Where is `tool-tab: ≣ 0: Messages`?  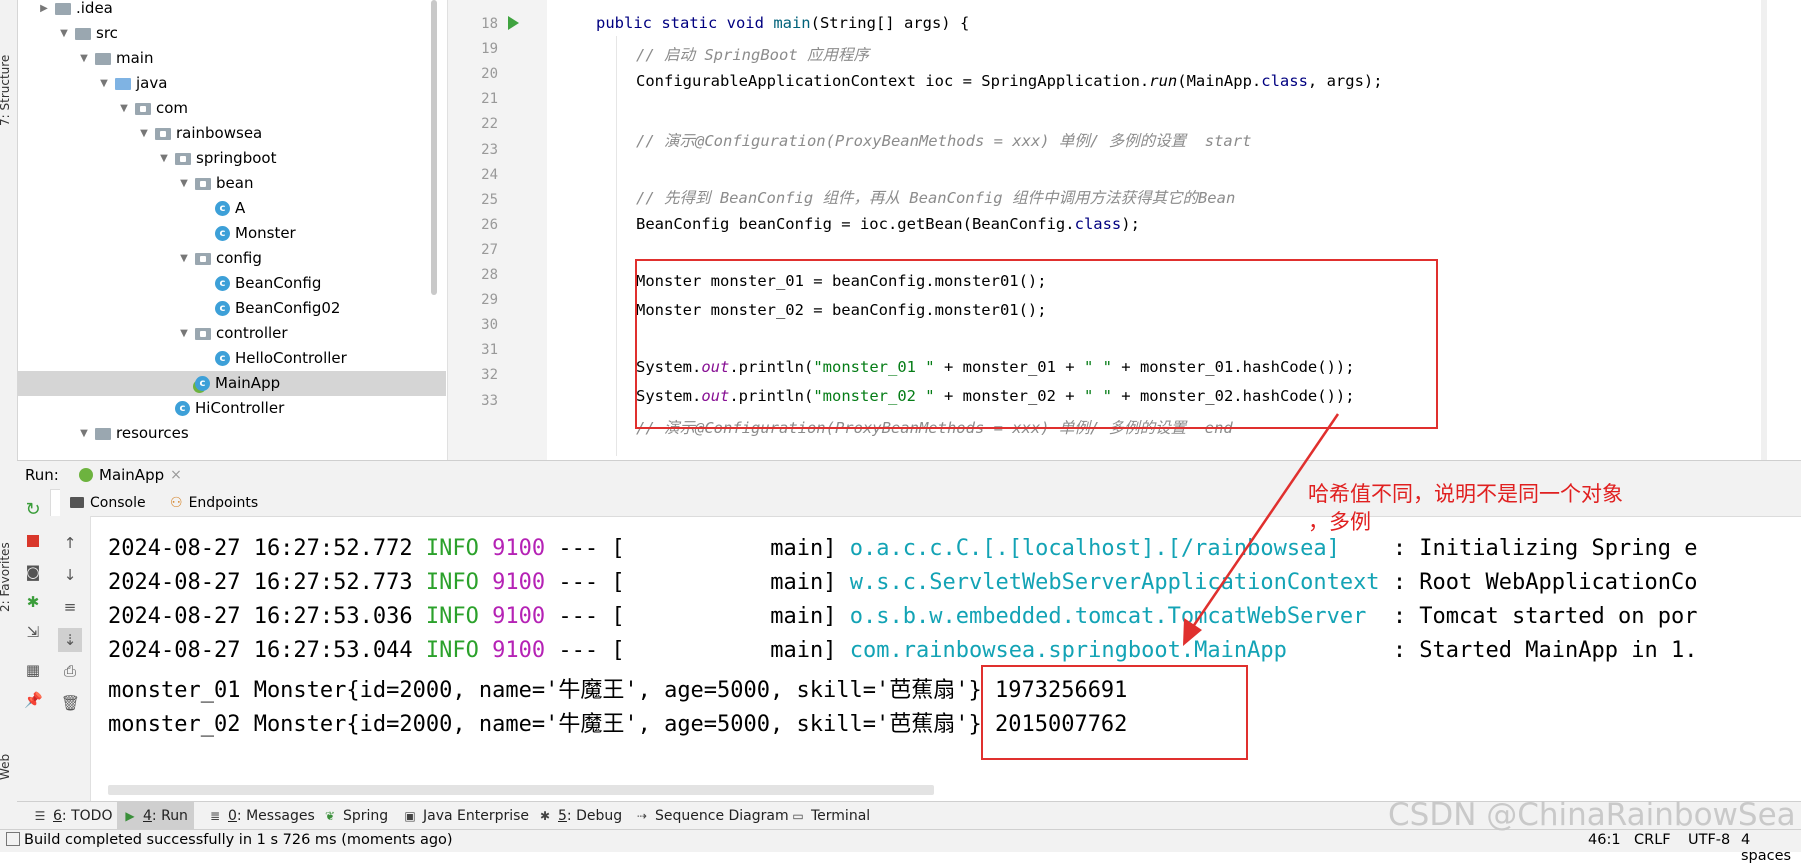
tool-tab: ≣ 0: Messages is located at coordinates (261, 816).